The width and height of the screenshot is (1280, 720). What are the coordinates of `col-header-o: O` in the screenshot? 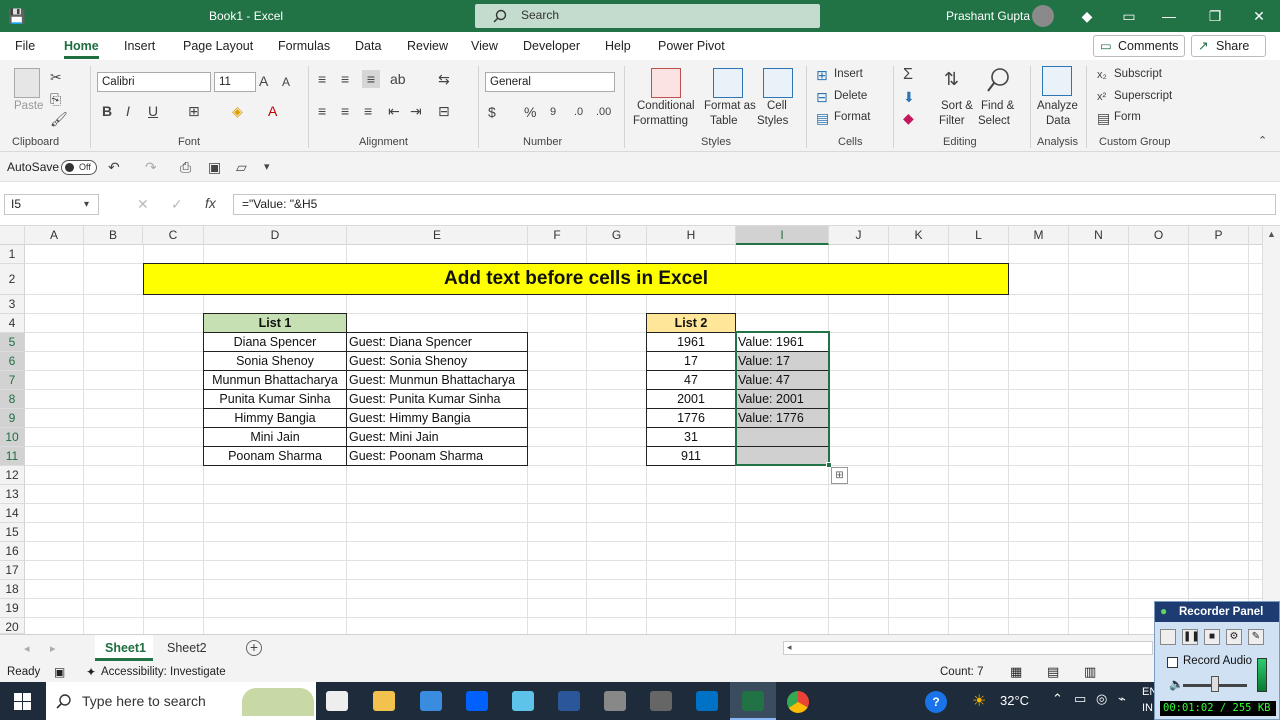 It's located at (1159, 235).